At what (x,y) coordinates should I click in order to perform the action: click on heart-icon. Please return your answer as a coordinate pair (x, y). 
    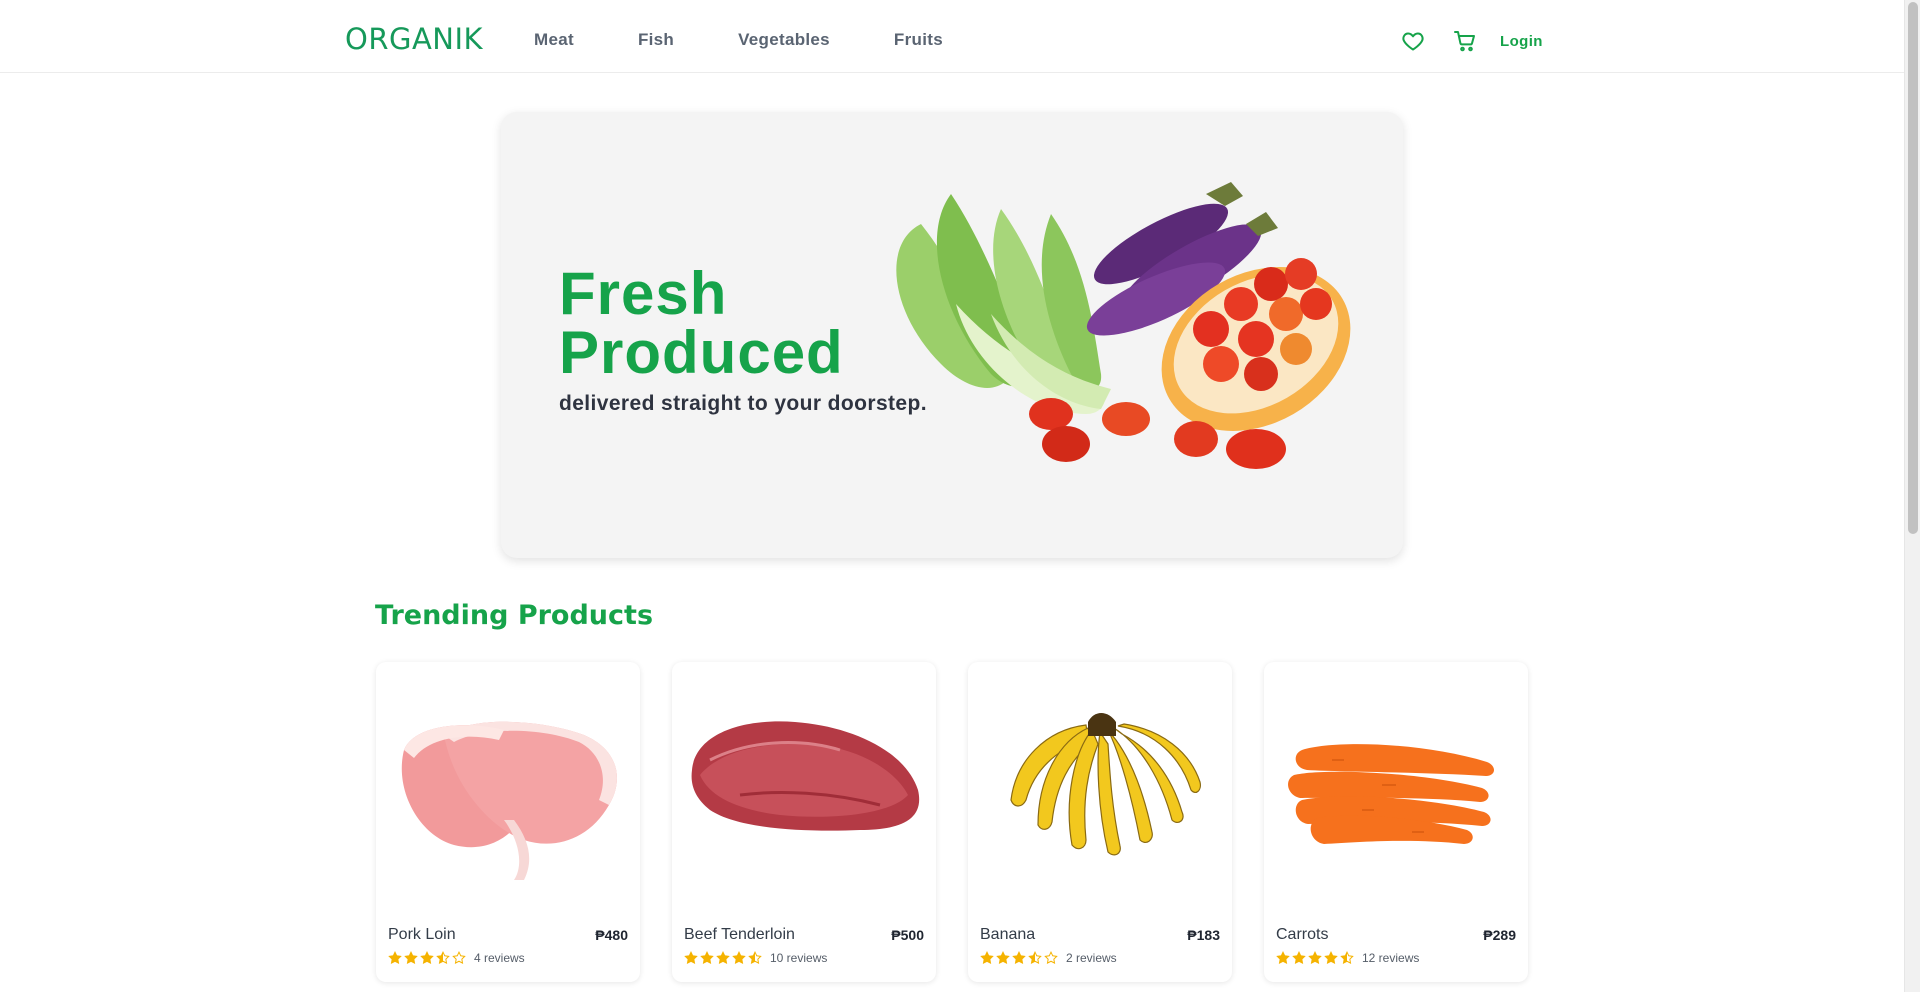
    Looking at the image, I should click on (1413, 41).